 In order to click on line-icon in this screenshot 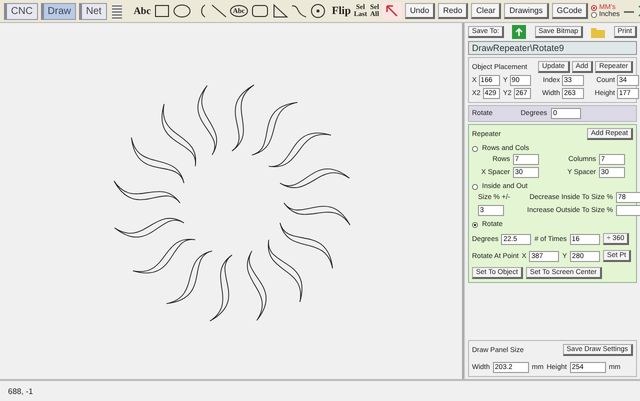, I will do `click(218, 11)`.